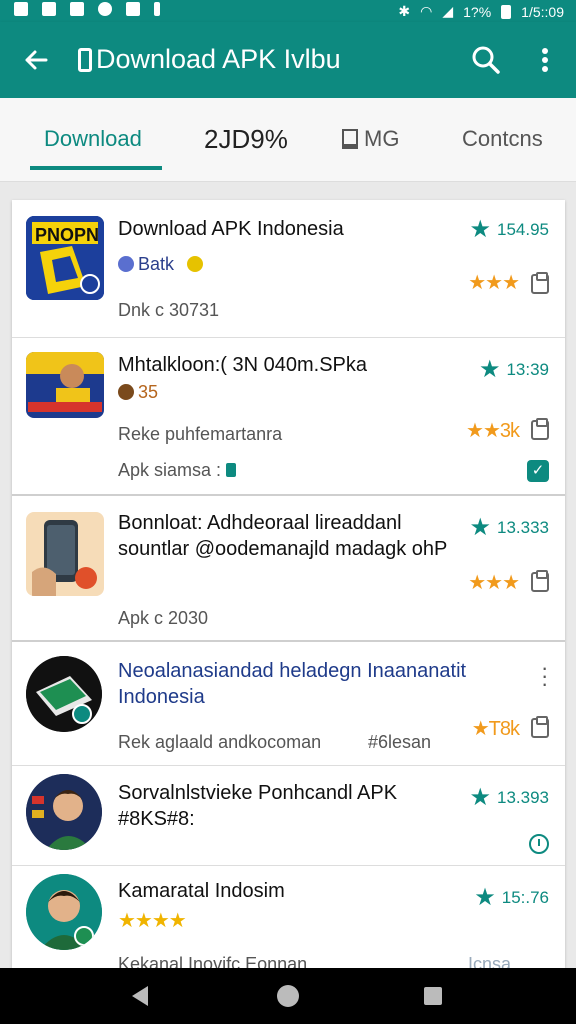  I want to click on battery-icon, so click(506, 11).